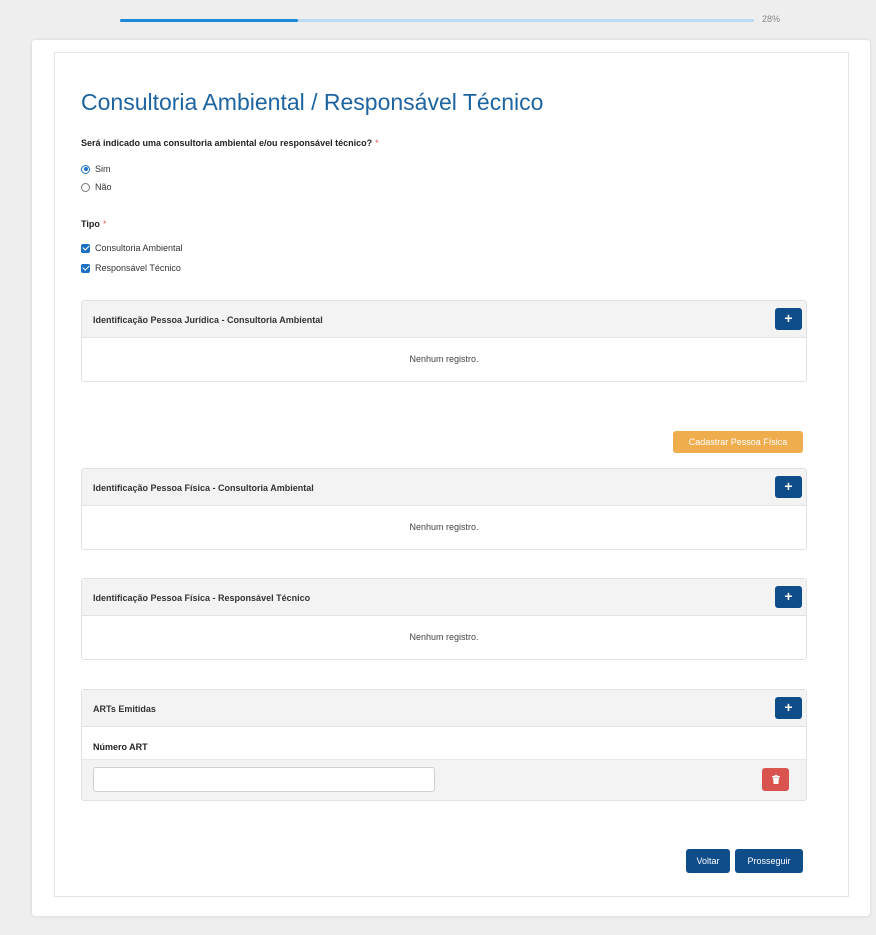  Describe the element at coordinates (738, 442) in the screenshot. I see `cadastrar-pessoa-fisica-button: Cadastrar Pessoa Física` at that location.